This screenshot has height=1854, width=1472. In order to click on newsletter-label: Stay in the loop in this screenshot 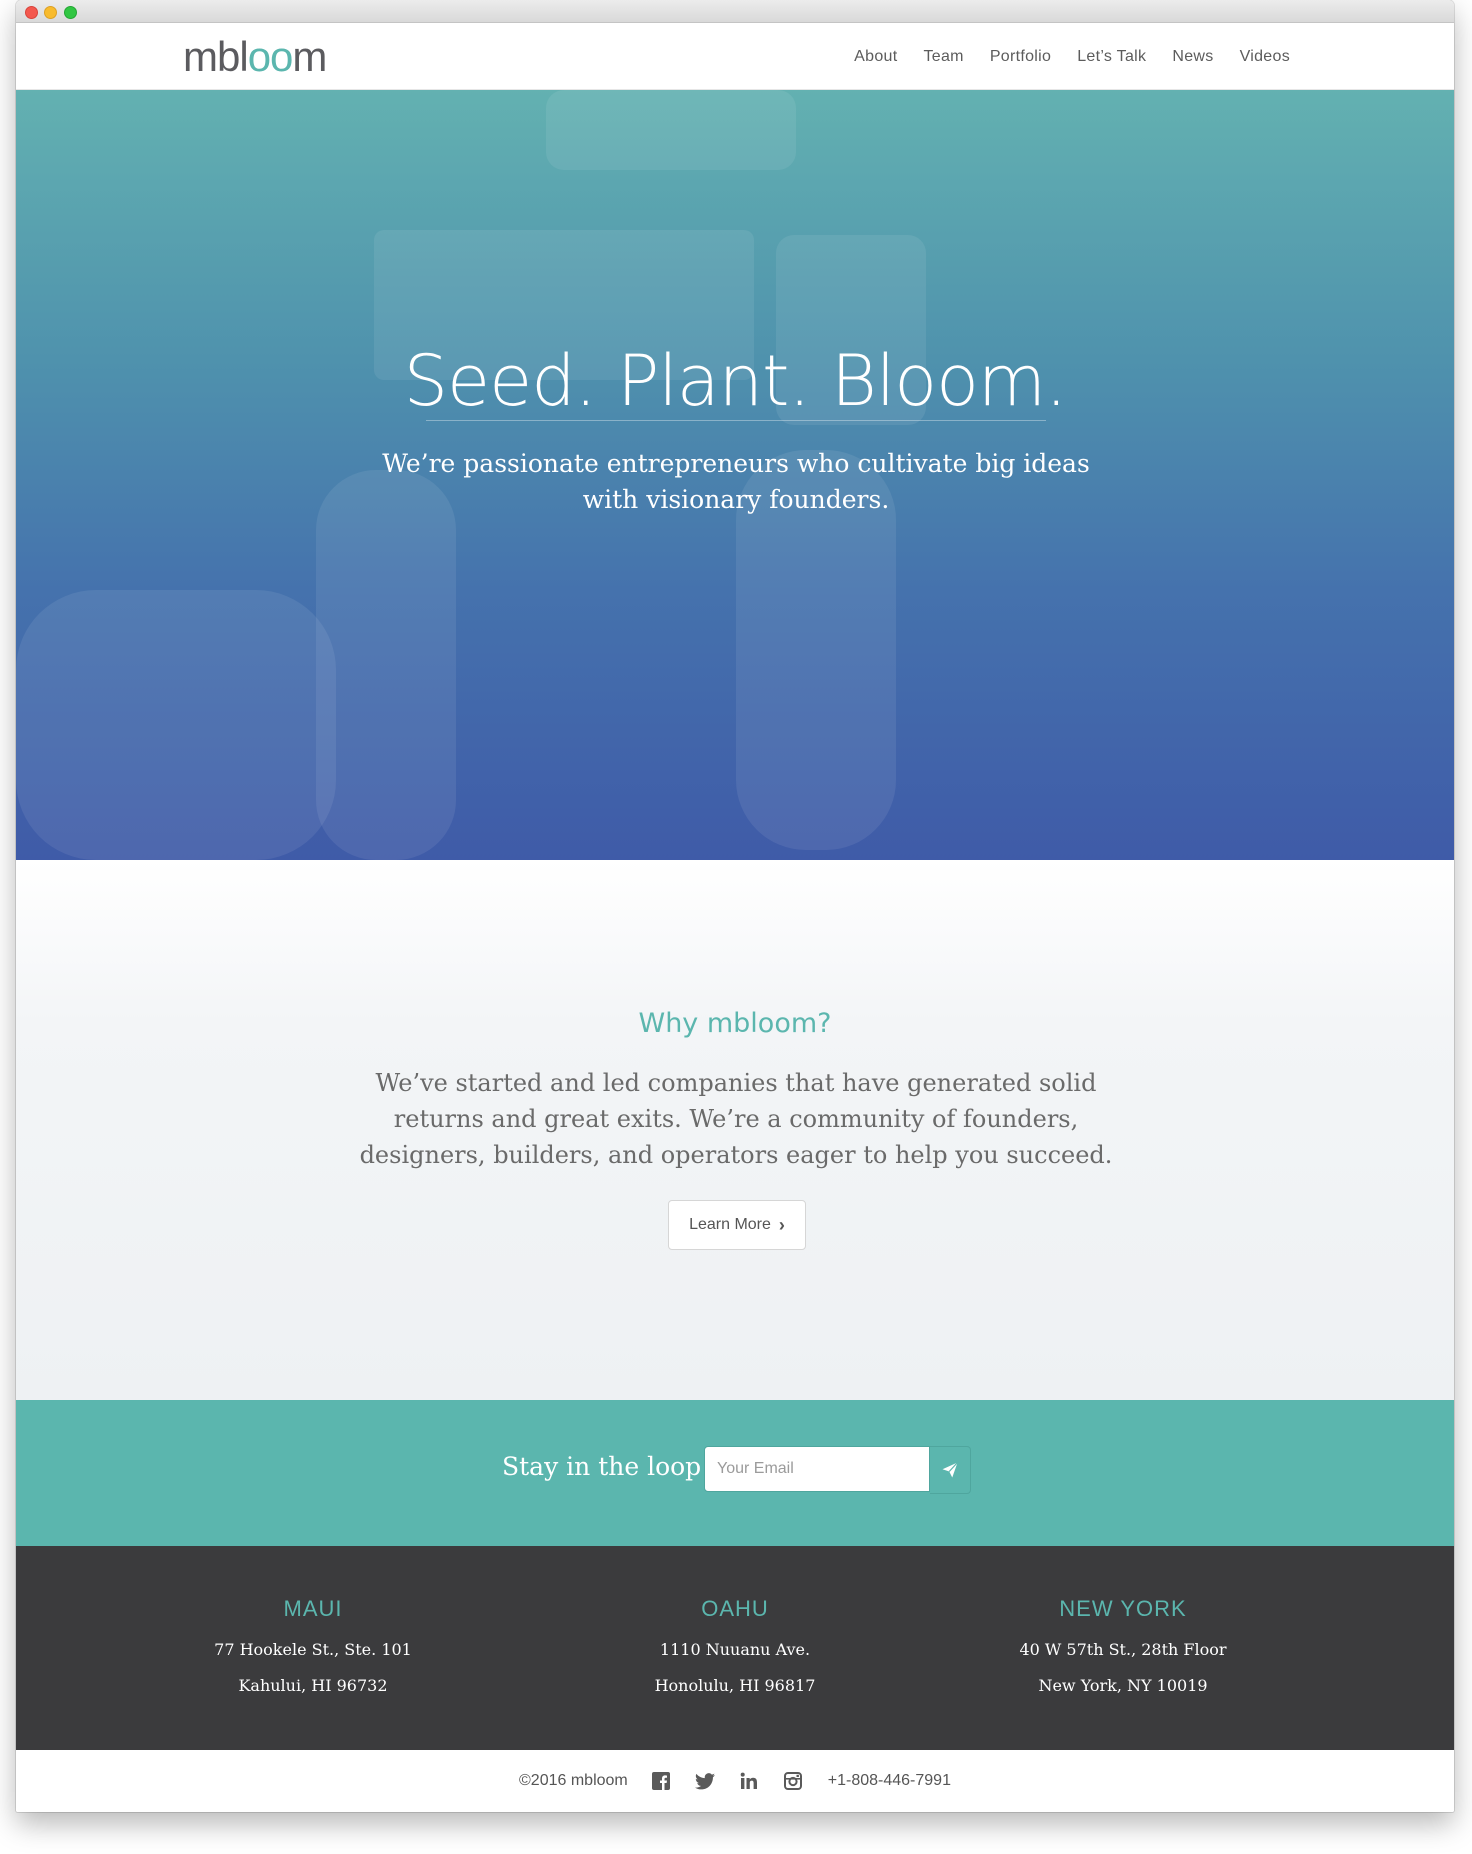, I will do `click(602, 1466)`.